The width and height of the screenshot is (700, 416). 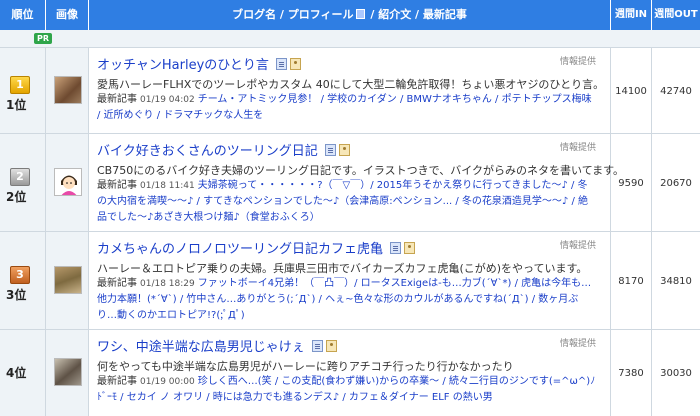 I want to click on weekly-in-cell: 9590, so click(x=631, y=182).